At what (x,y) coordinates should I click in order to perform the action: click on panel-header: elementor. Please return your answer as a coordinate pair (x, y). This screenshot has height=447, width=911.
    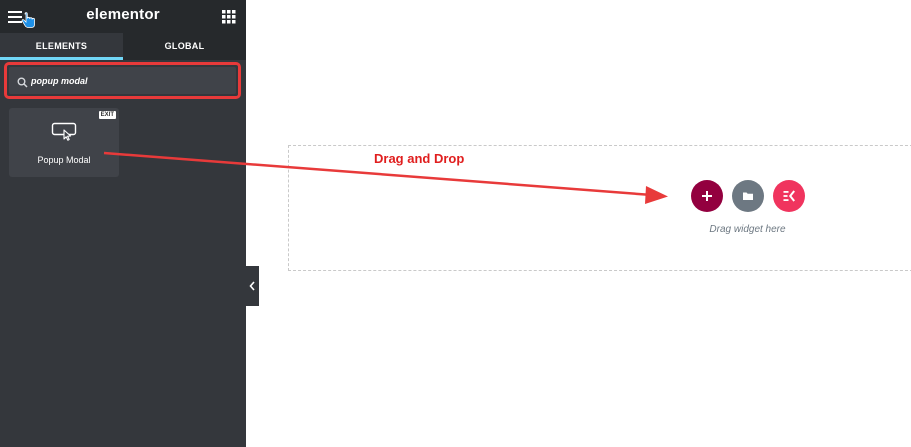
    Looking at the image, I should click on (123, 16).